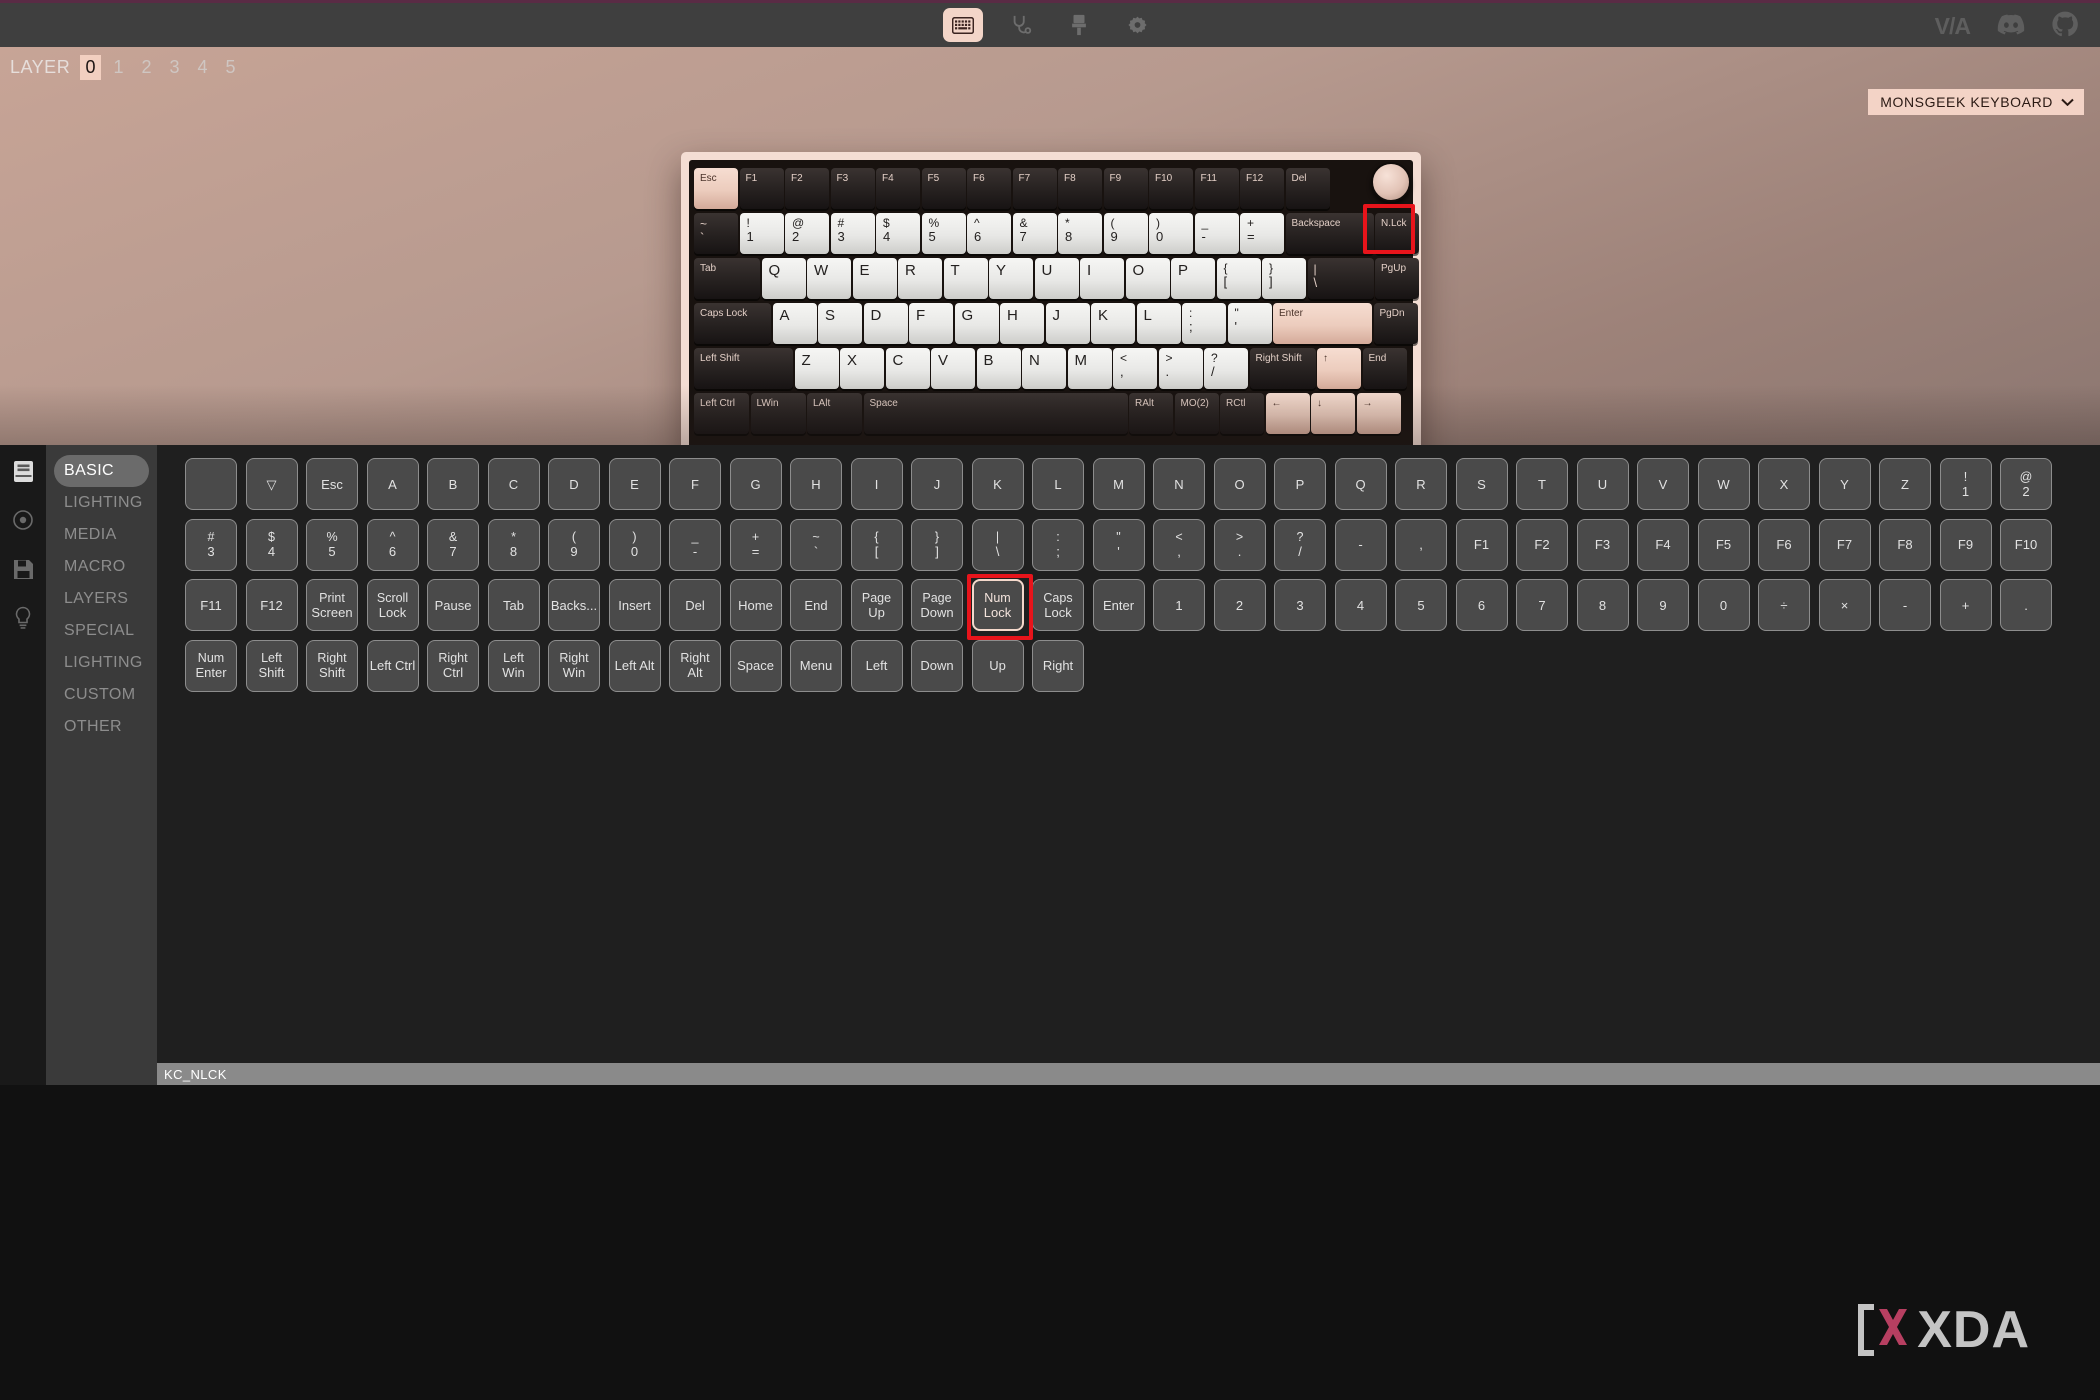  Describe the element at coordinates (995, 413) in the screenshot. I see `keyboard-key: Space` at that location.